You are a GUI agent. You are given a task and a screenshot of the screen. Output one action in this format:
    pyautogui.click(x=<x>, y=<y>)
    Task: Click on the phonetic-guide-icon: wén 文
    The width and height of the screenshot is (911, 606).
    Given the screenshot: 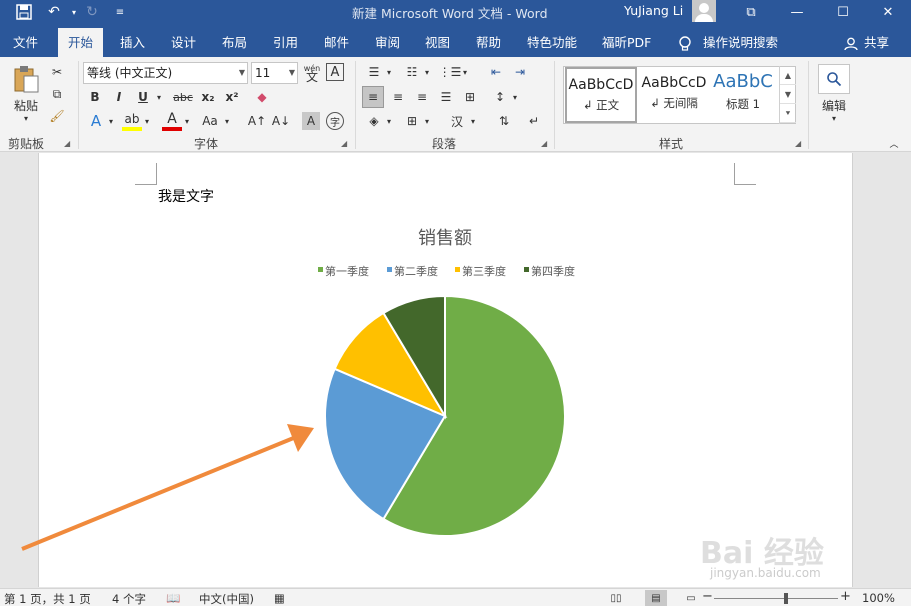 What is the action you would take?
    pyautogui.click(x=312, y=73)
    